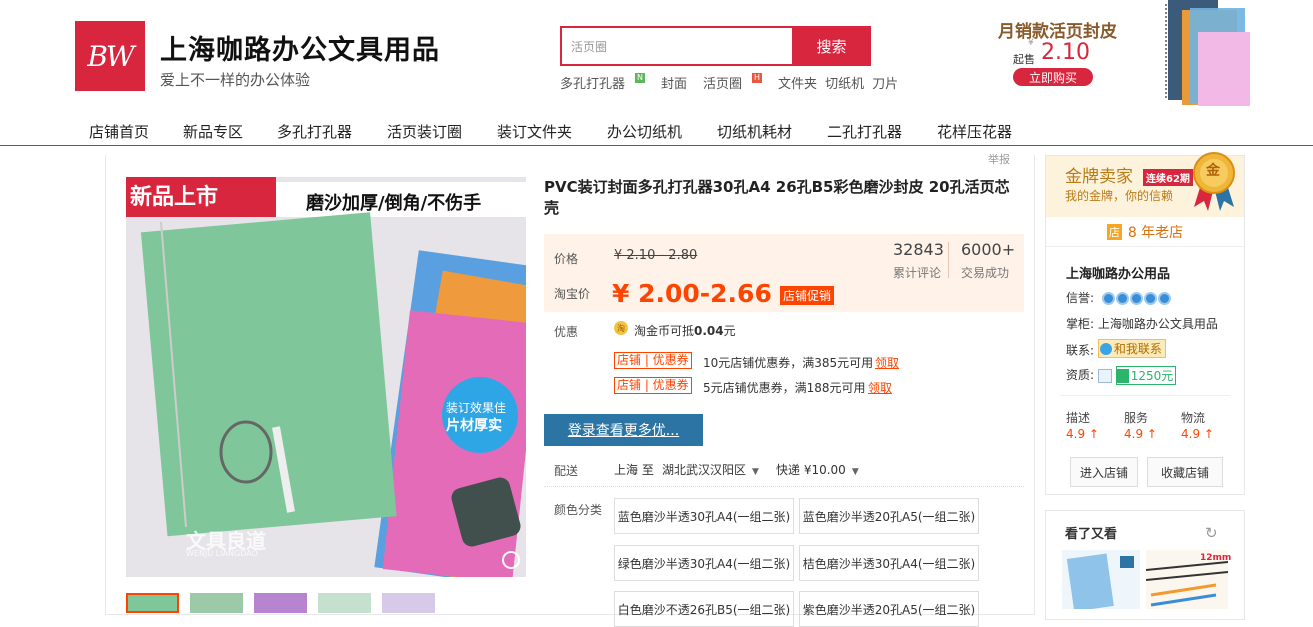  What do you see at coordinates (918, 249) in the screenshot?
I see `review-count: 32843` at bounding box center [918, 249].